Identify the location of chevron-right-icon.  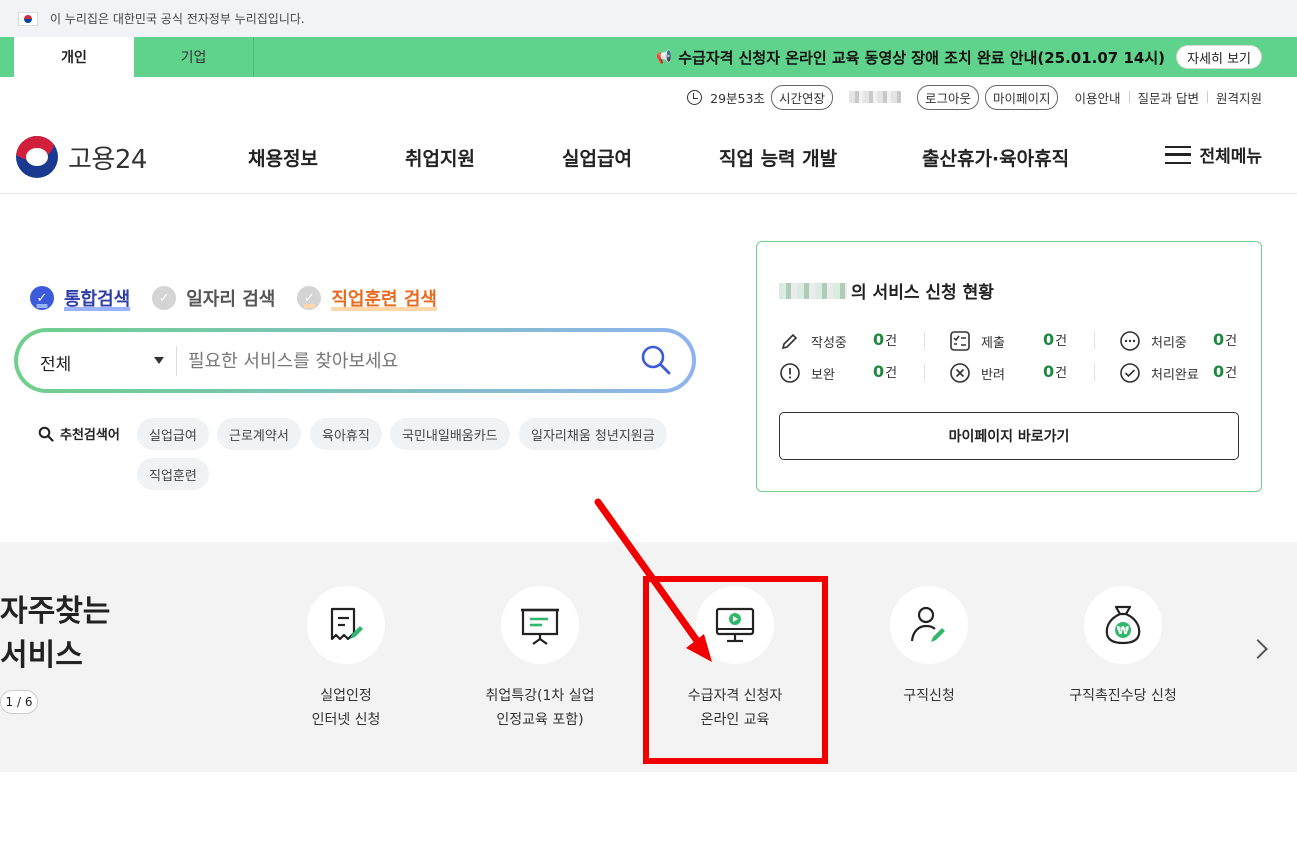
(1258, 649).